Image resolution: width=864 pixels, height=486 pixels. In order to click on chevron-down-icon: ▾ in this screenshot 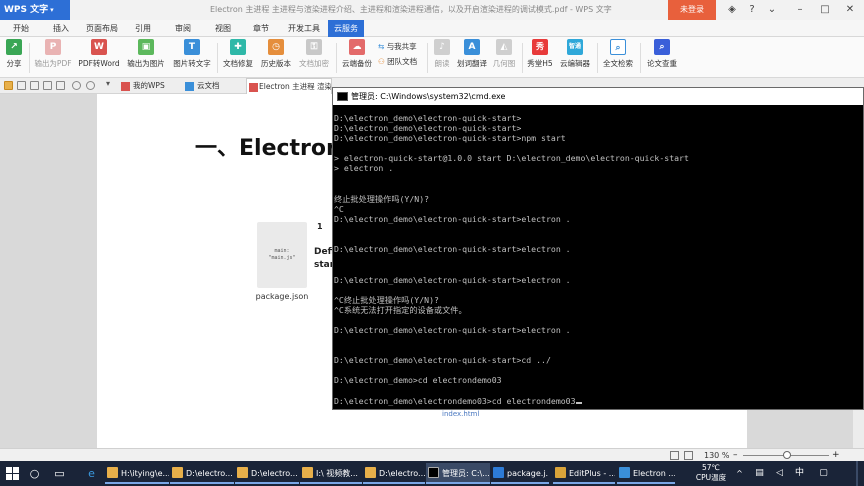, I will do `click(108, 83)`.